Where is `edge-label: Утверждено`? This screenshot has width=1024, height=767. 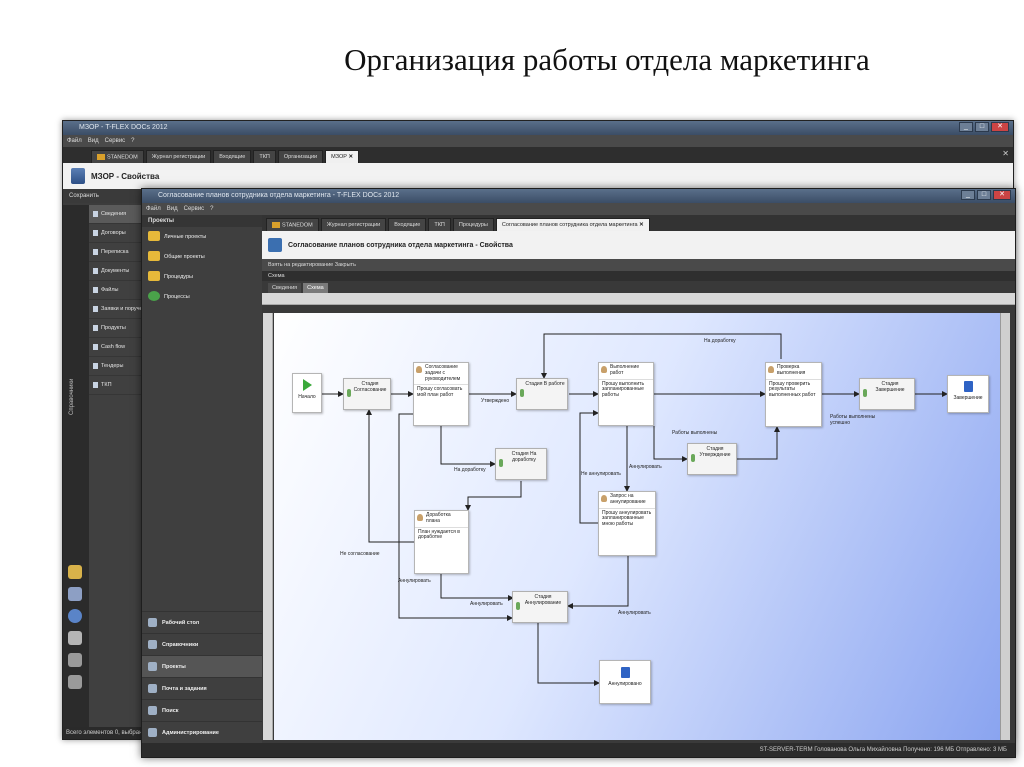 edge-label: Утверждено is located at coordinates (495, 401).